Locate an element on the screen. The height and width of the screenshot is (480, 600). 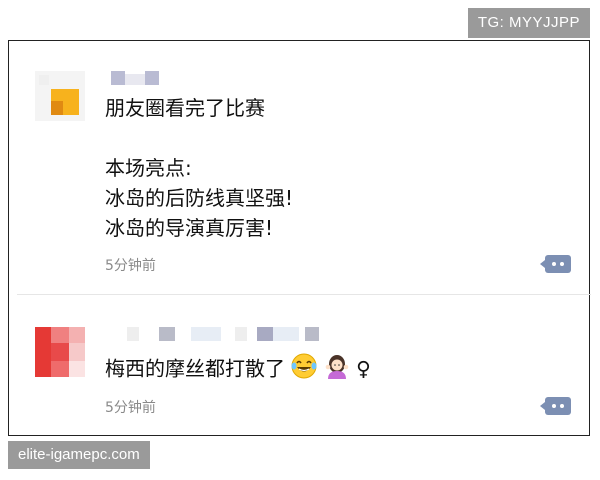
watermark-top: TG: MYYJJPP is located at coordinates (528, 23).